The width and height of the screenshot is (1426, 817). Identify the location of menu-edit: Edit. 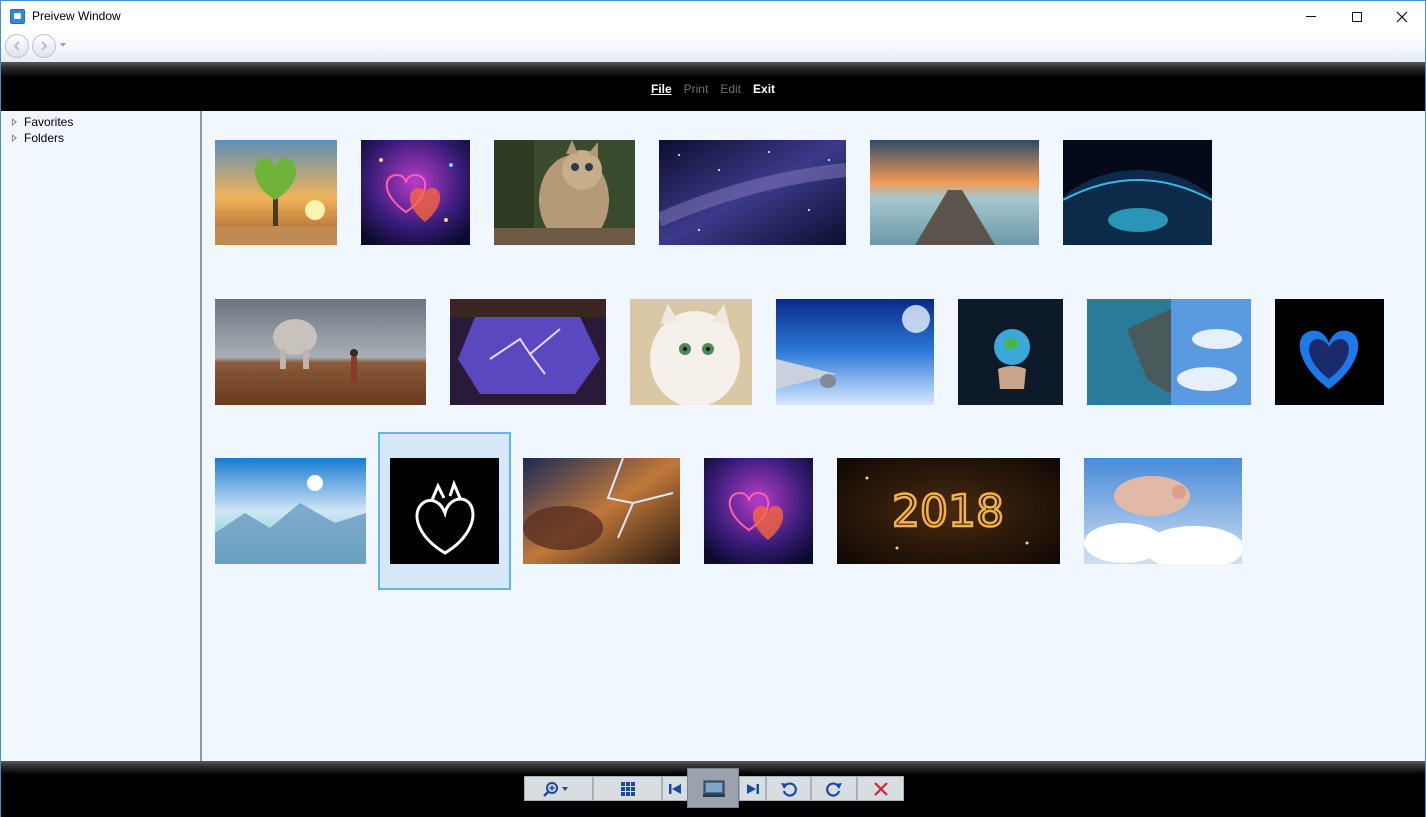
(730, 87).